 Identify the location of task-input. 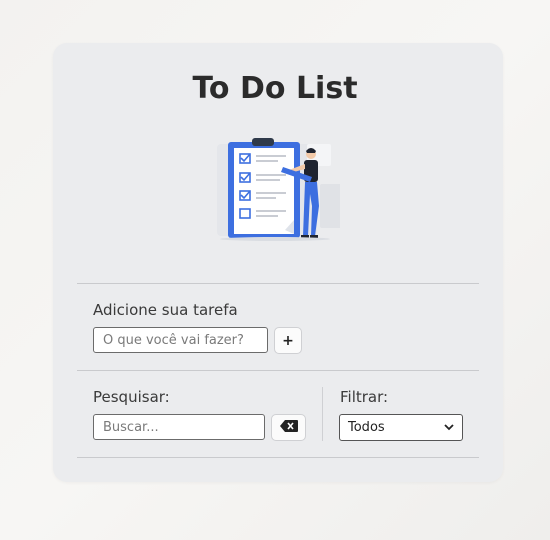
(180, 340).